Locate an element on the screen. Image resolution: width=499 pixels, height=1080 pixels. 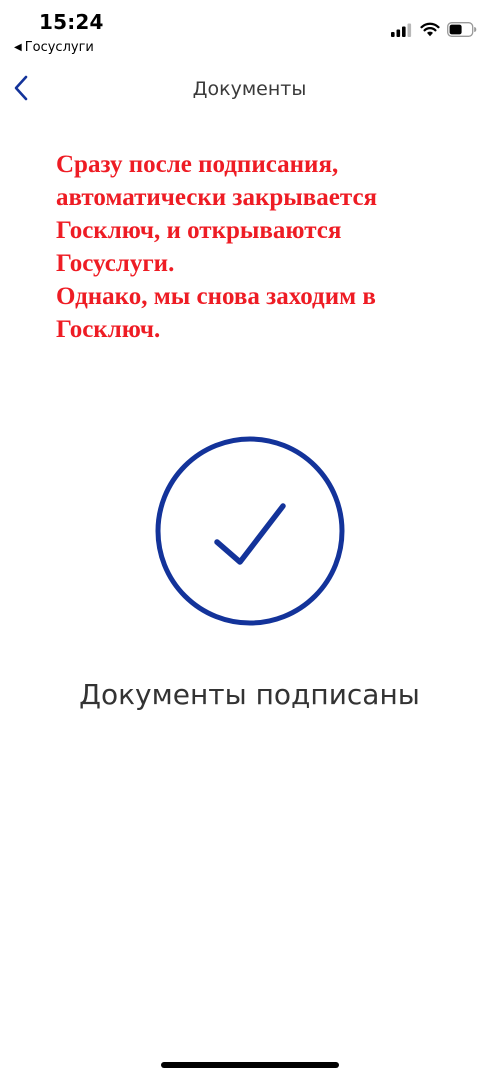
back-to-app-link: ◀ Госуслуги is located at coordinates (54, 47).